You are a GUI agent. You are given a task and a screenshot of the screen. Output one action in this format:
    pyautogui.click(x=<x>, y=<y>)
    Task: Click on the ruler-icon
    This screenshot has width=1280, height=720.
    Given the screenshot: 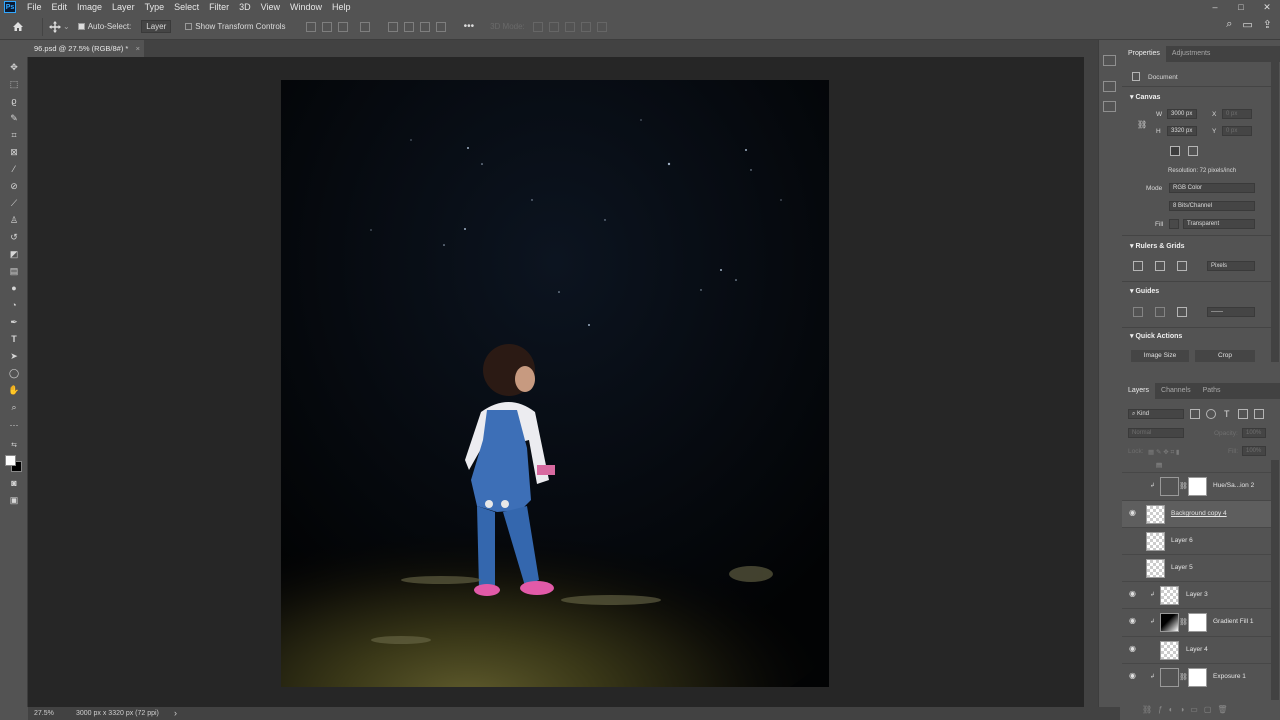 What is the action you would take?
    pyautogui.click(x=1138, y=266)
    